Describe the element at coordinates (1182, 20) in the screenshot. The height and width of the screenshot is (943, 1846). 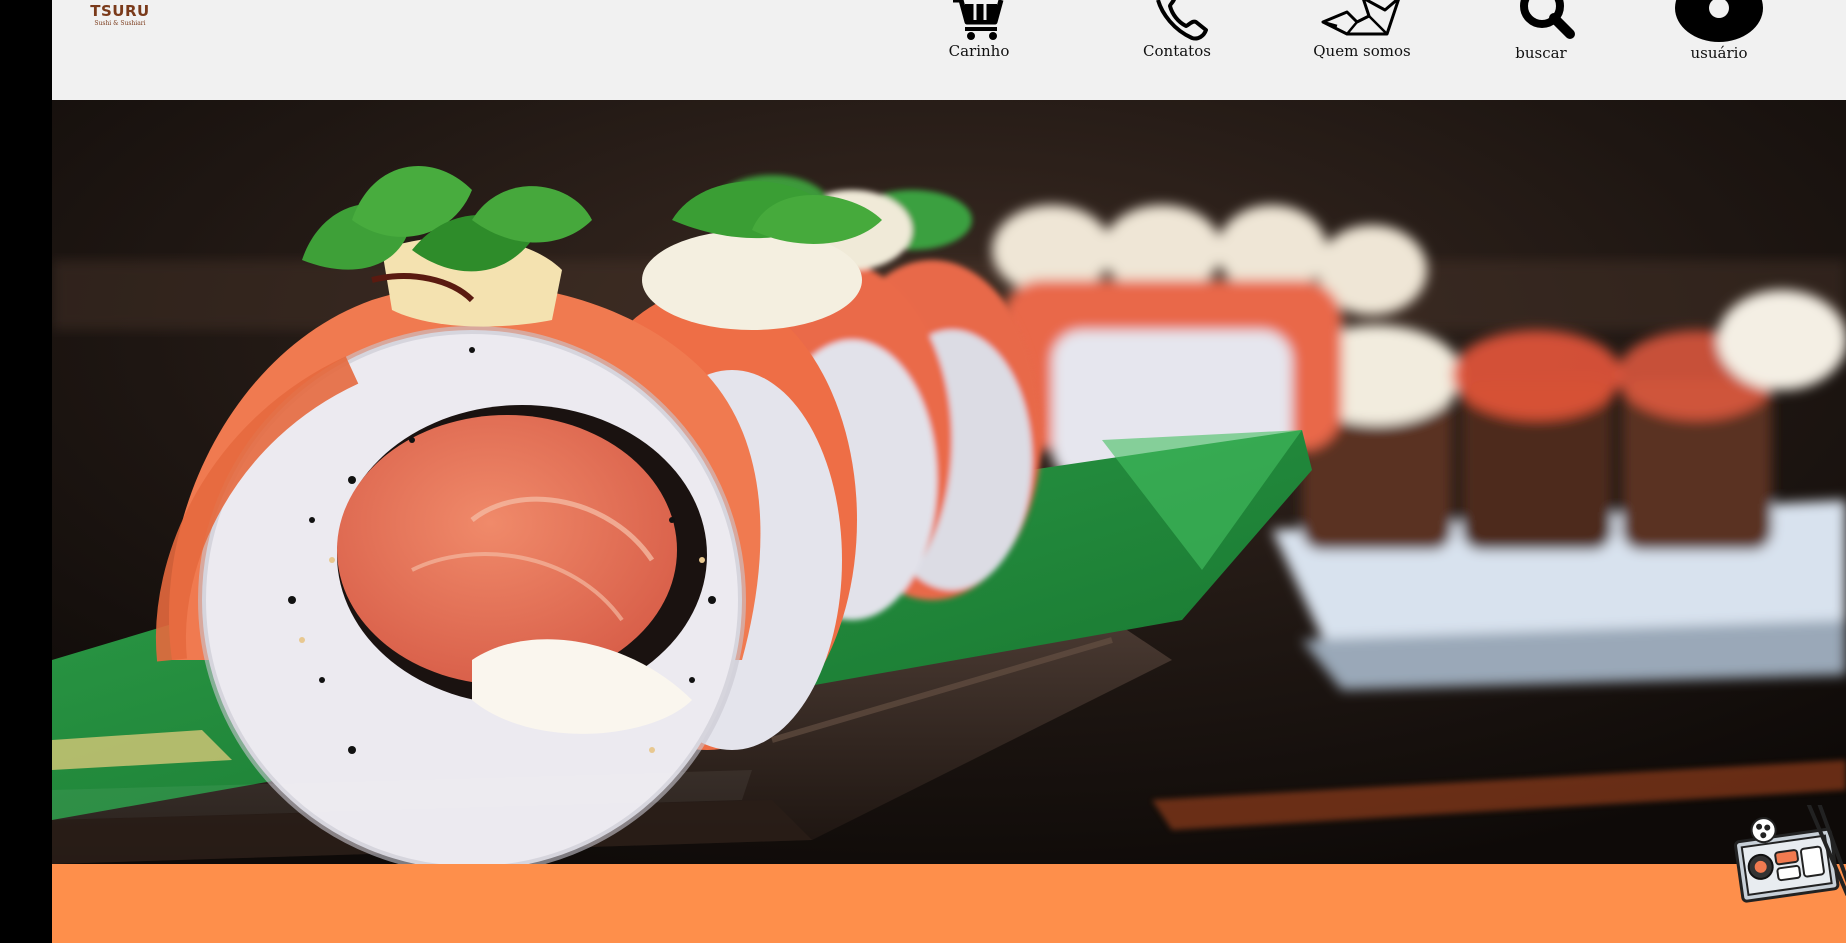
I see `phone-icon` at that location.